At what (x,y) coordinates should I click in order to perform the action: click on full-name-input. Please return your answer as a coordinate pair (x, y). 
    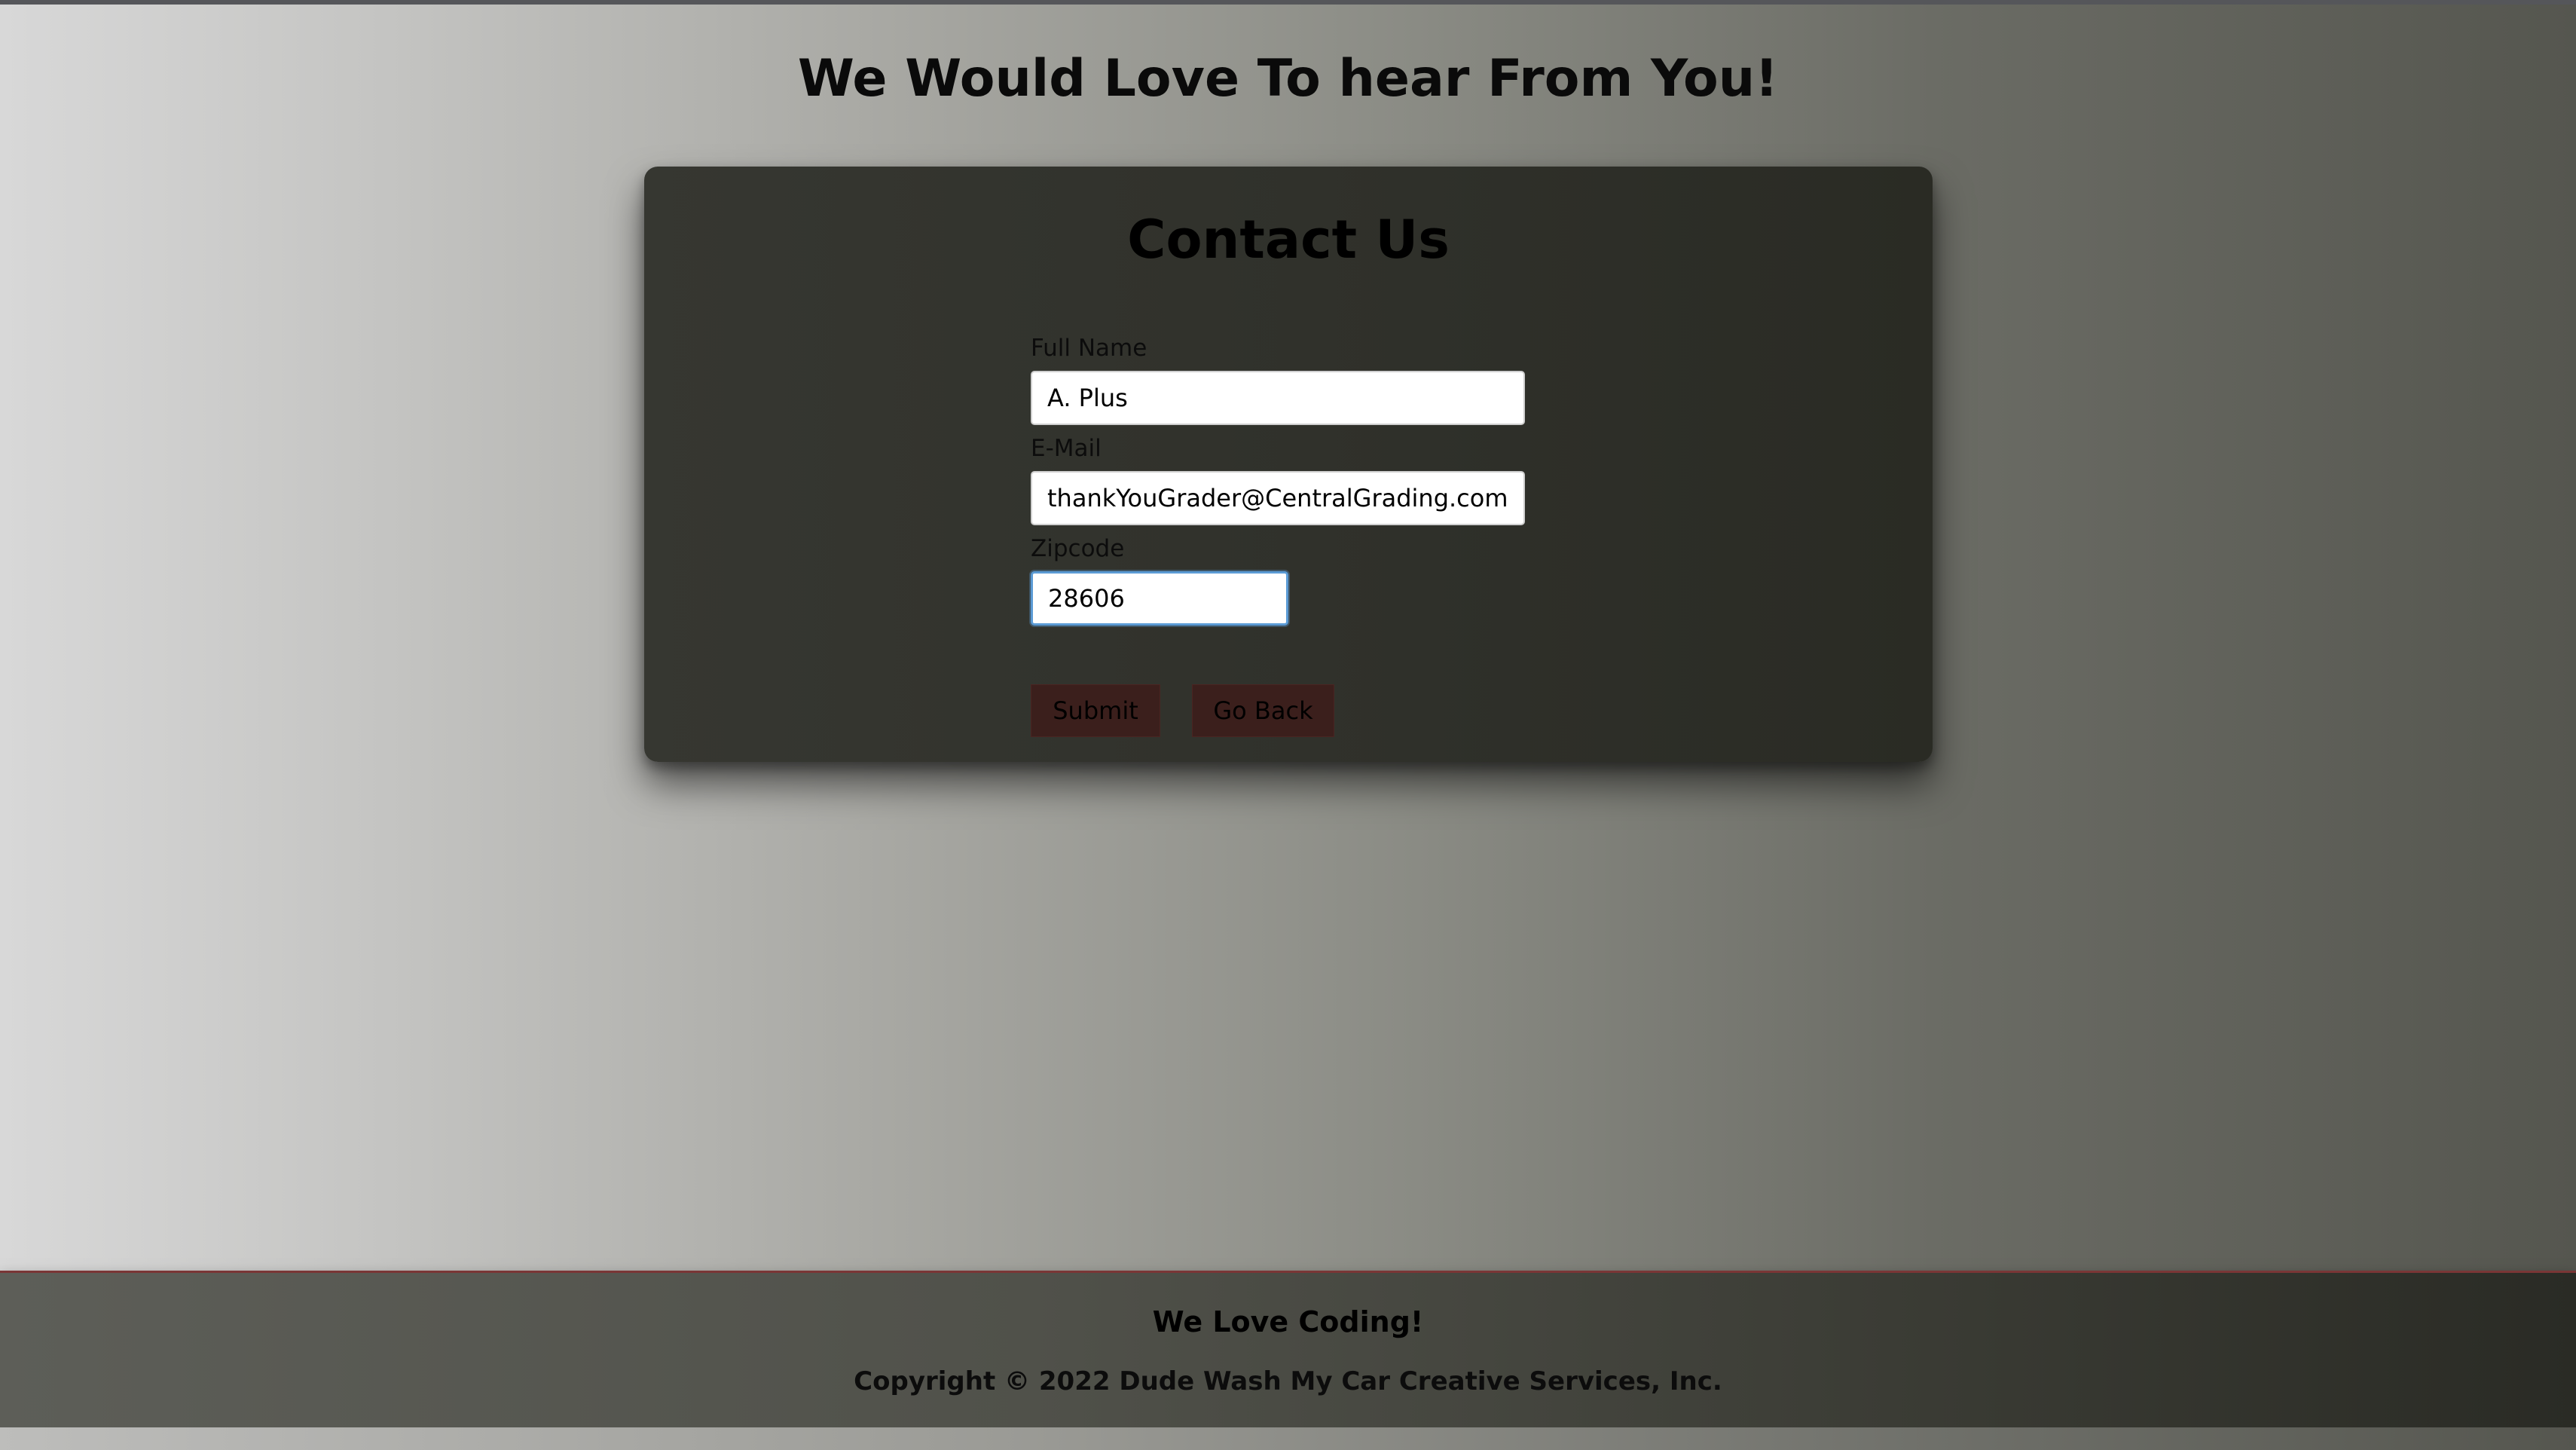
    Looking at the image, I should click on (1278, 398).